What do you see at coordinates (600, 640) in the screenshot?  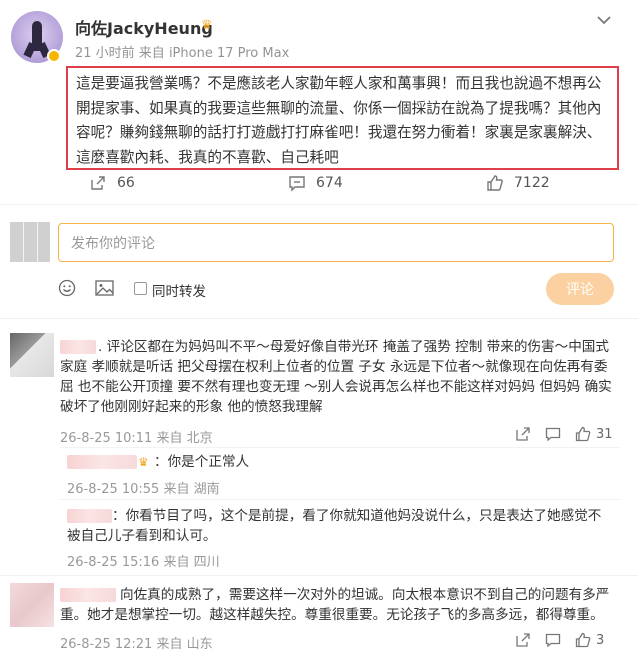 I see `comment-like-count: 3` at bounding box center [600, 640].